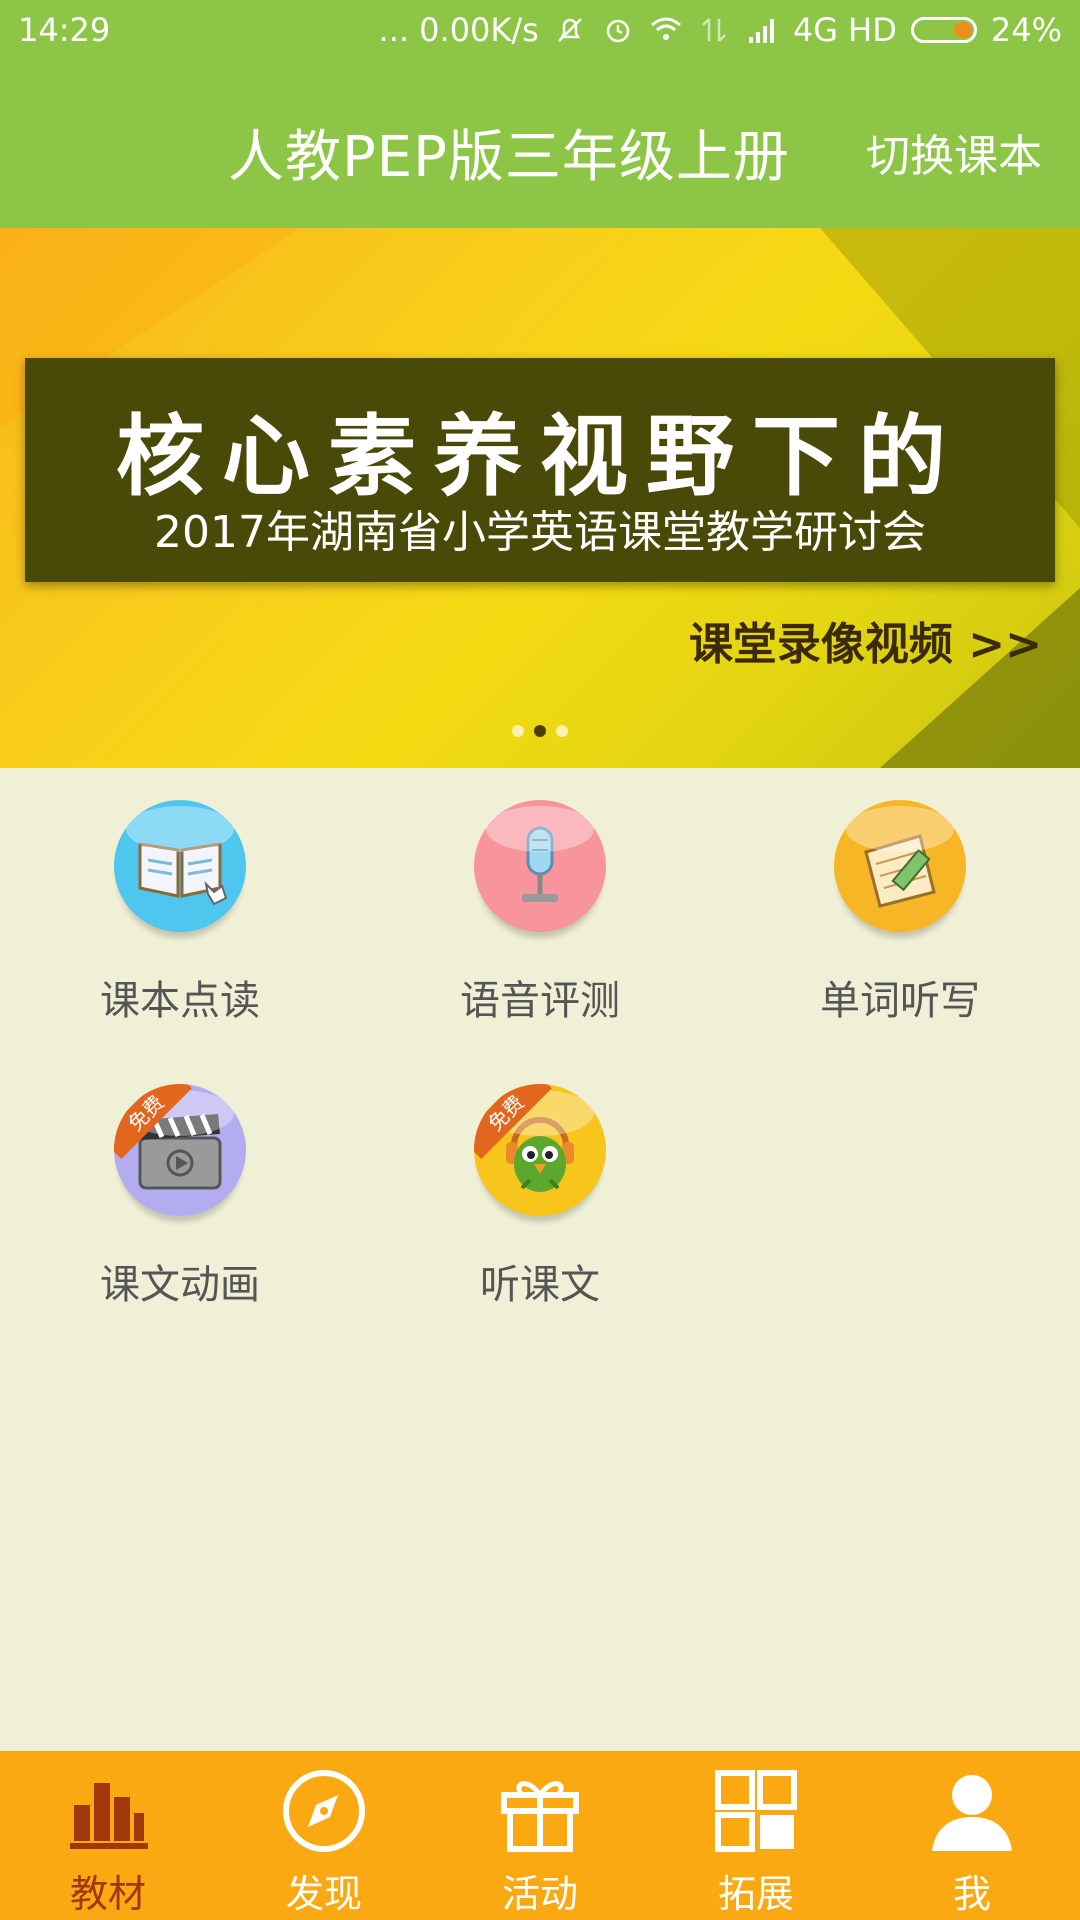 The height and width of the screenshot is (1920, 1080). What do you see at coordinates (109, 1816) in the screenshot?
I see `bar-chart-icon` at bounding box center [109, 1816].